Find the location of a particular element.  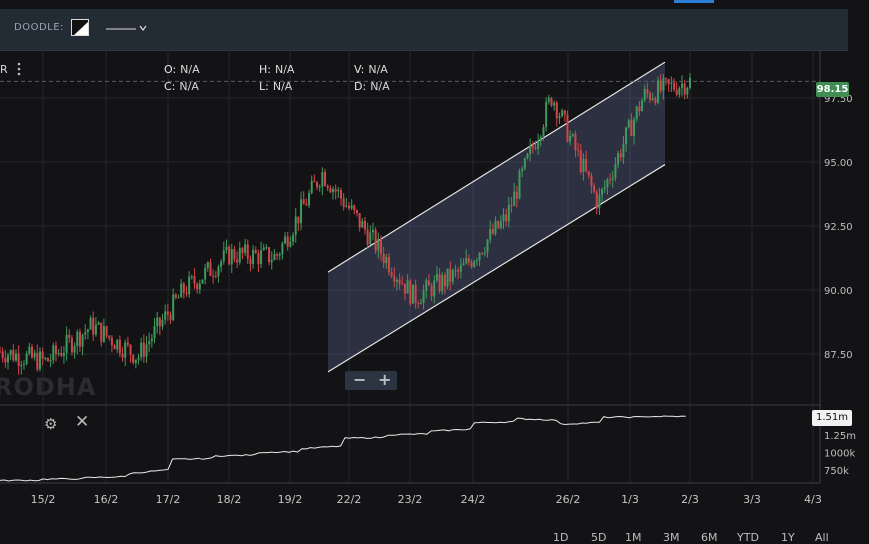

y-tick-label: 92.50 is located at coordinates (838, 227).